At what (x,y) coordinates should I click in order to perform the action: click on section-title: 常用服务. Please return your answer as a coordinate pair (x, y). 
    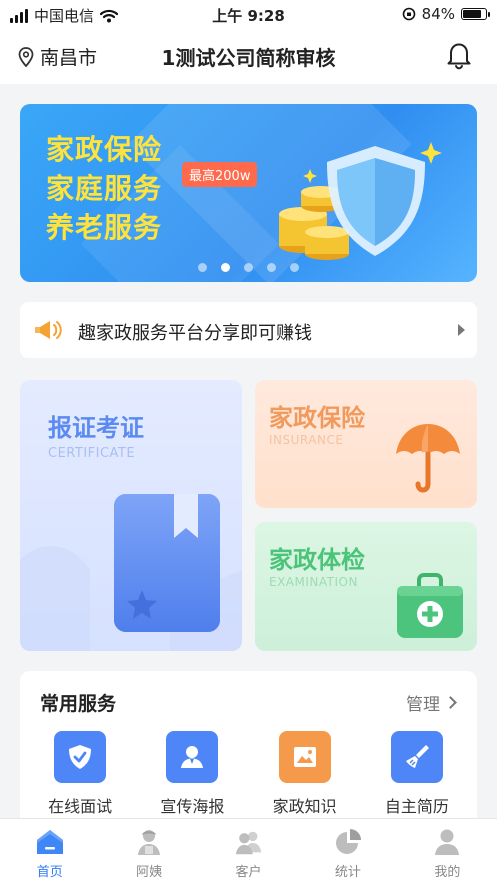
    Looking at the image, I should click on (78, 704).